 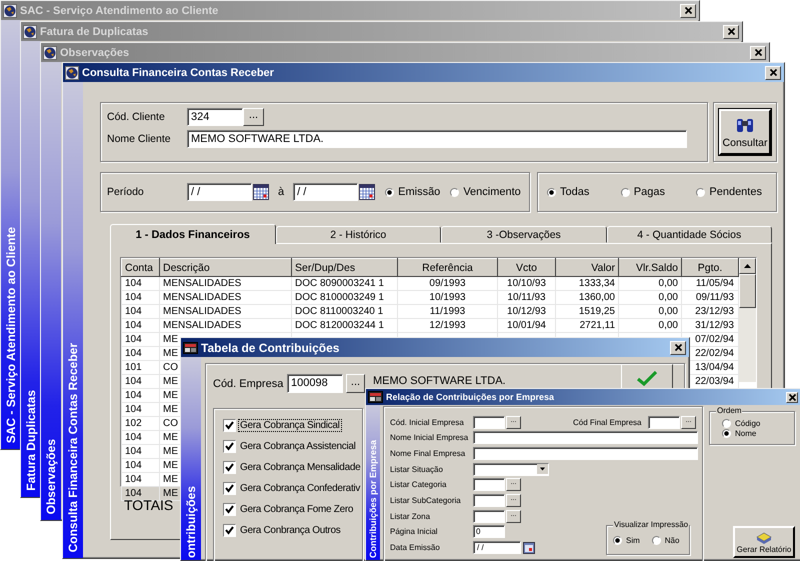 I want to click on scroll-up-button, so click(x=747, y=266).